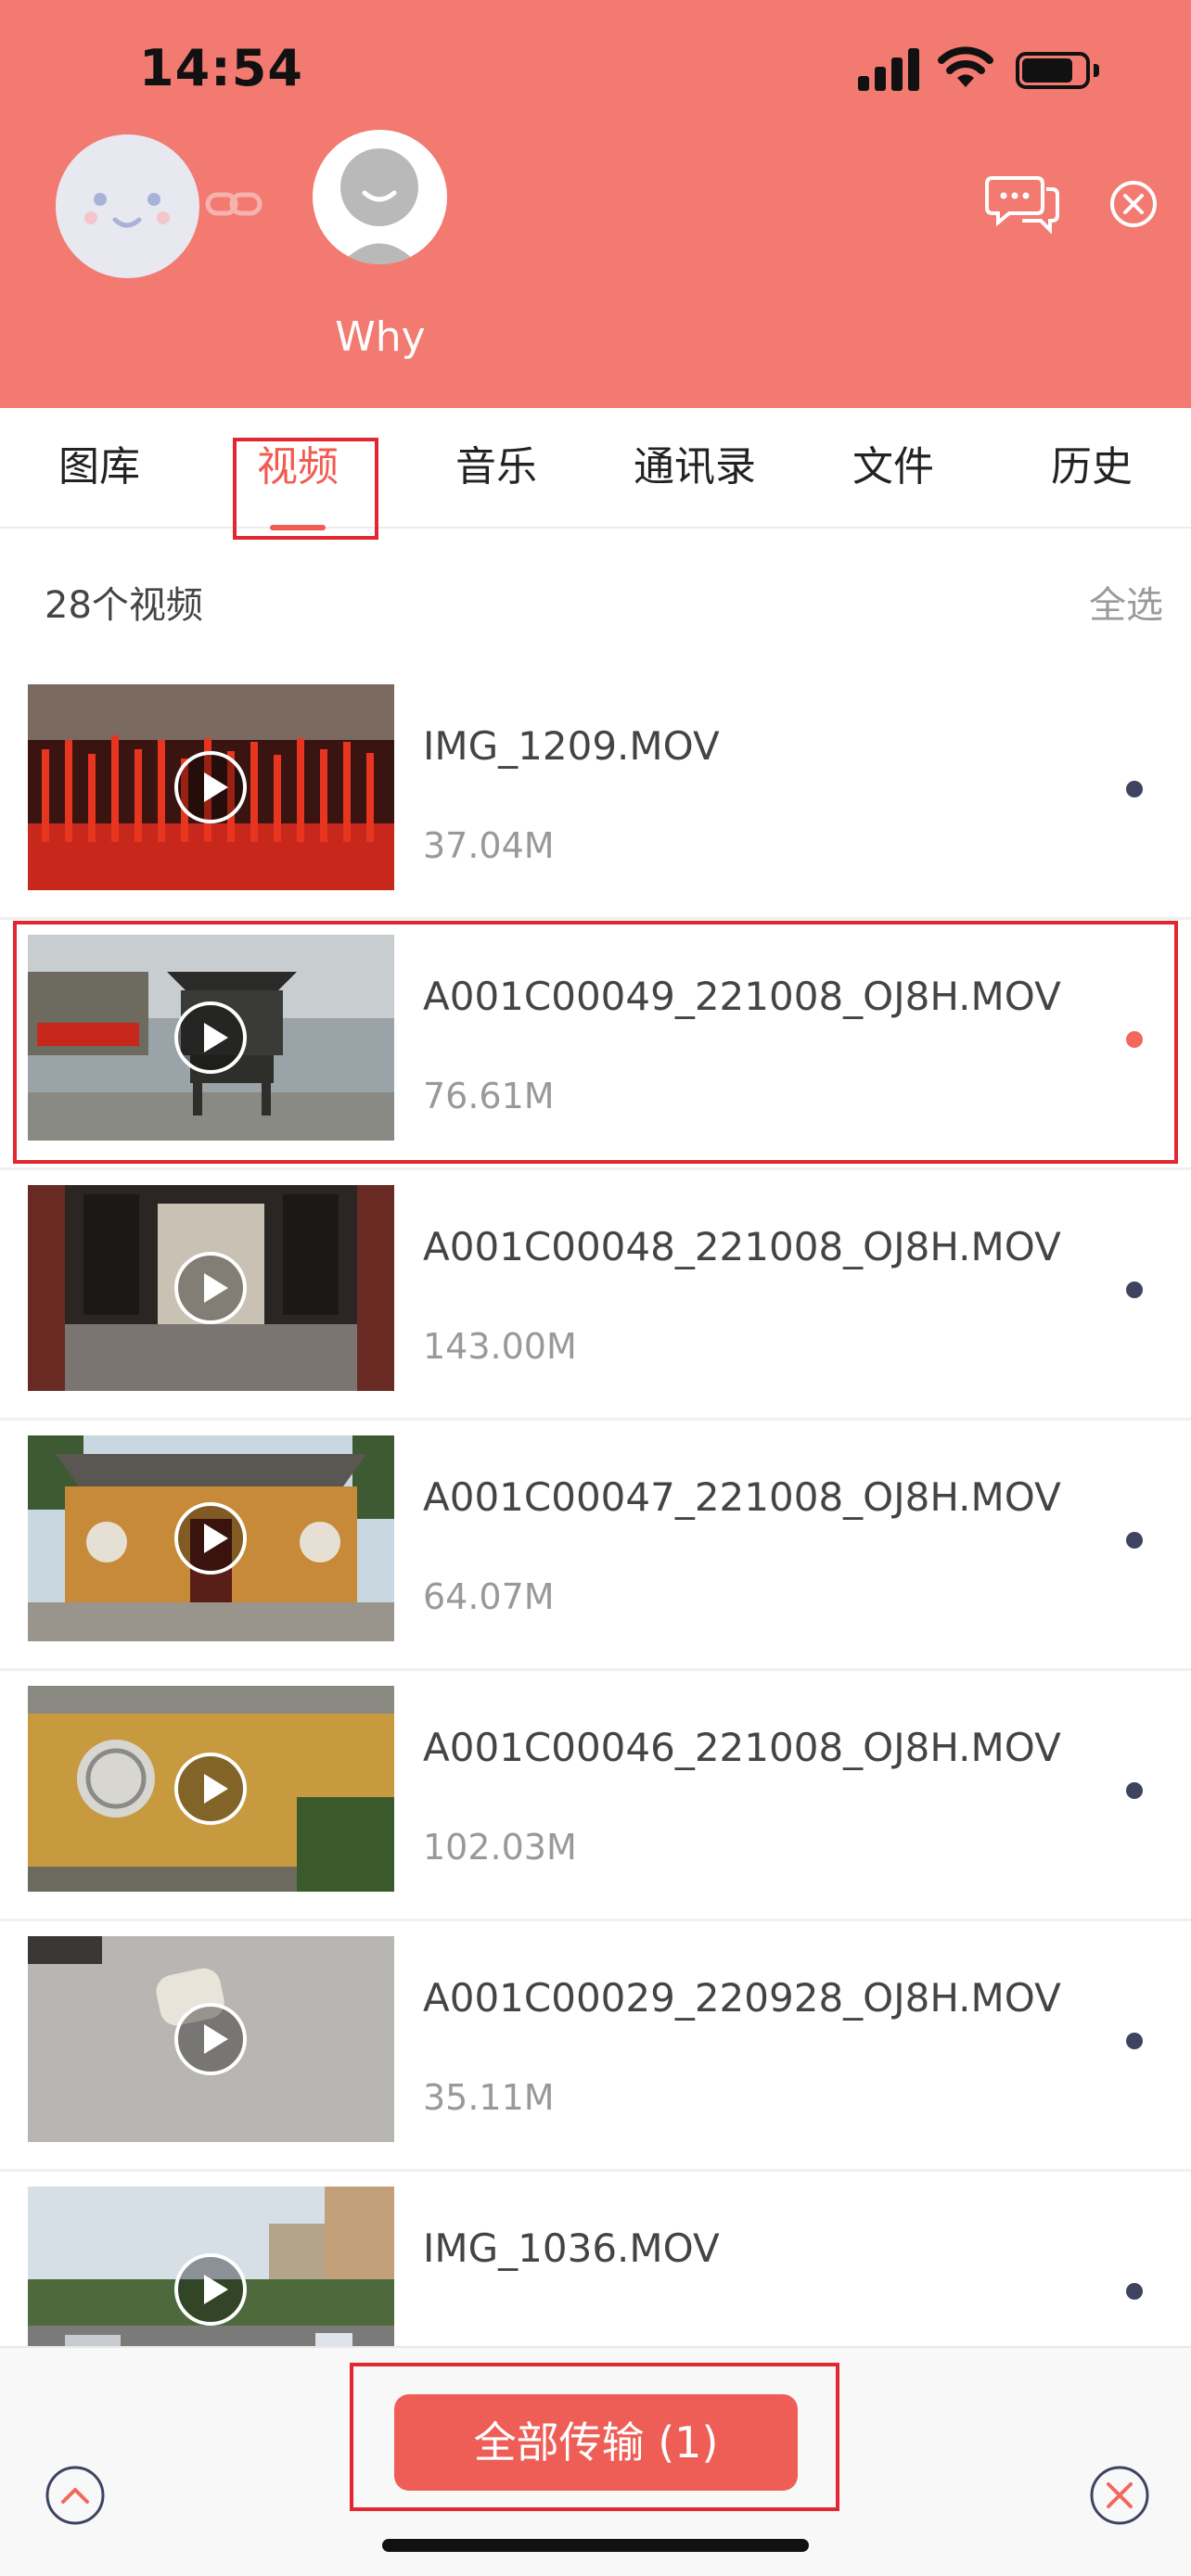 This screenshot has width=1191, height=2576. What do you see at coordinates (595, 1546) in the screenshot?
I see `list-item: A001C00047_221008_OJ8H.MOV 64.07M` at bounding box center [595, 1546].